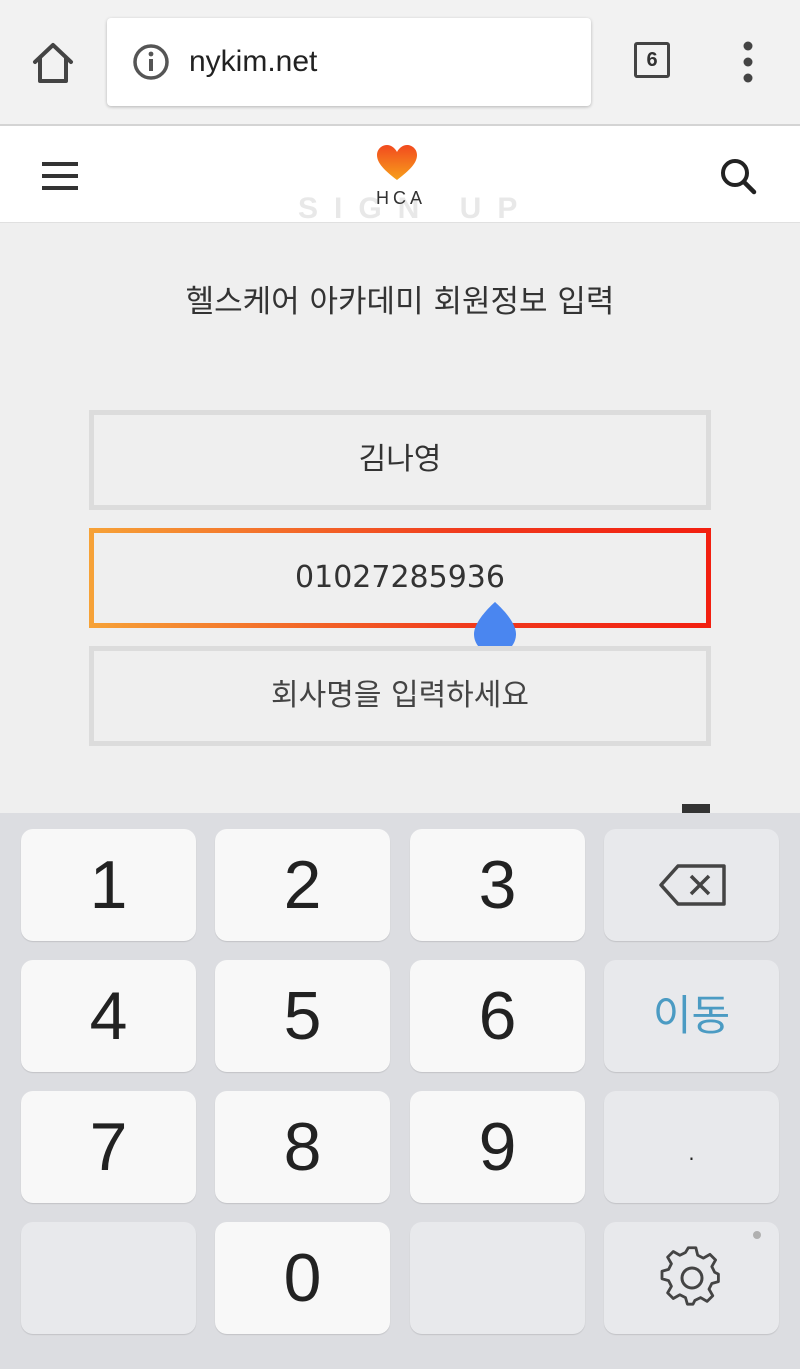 The width and height of the screenshot is (800, 1369). What do you see at coordinates (400, 578) in the screenshot?
I see `phone-field: 01027285936` at bounding box center [400, 578].